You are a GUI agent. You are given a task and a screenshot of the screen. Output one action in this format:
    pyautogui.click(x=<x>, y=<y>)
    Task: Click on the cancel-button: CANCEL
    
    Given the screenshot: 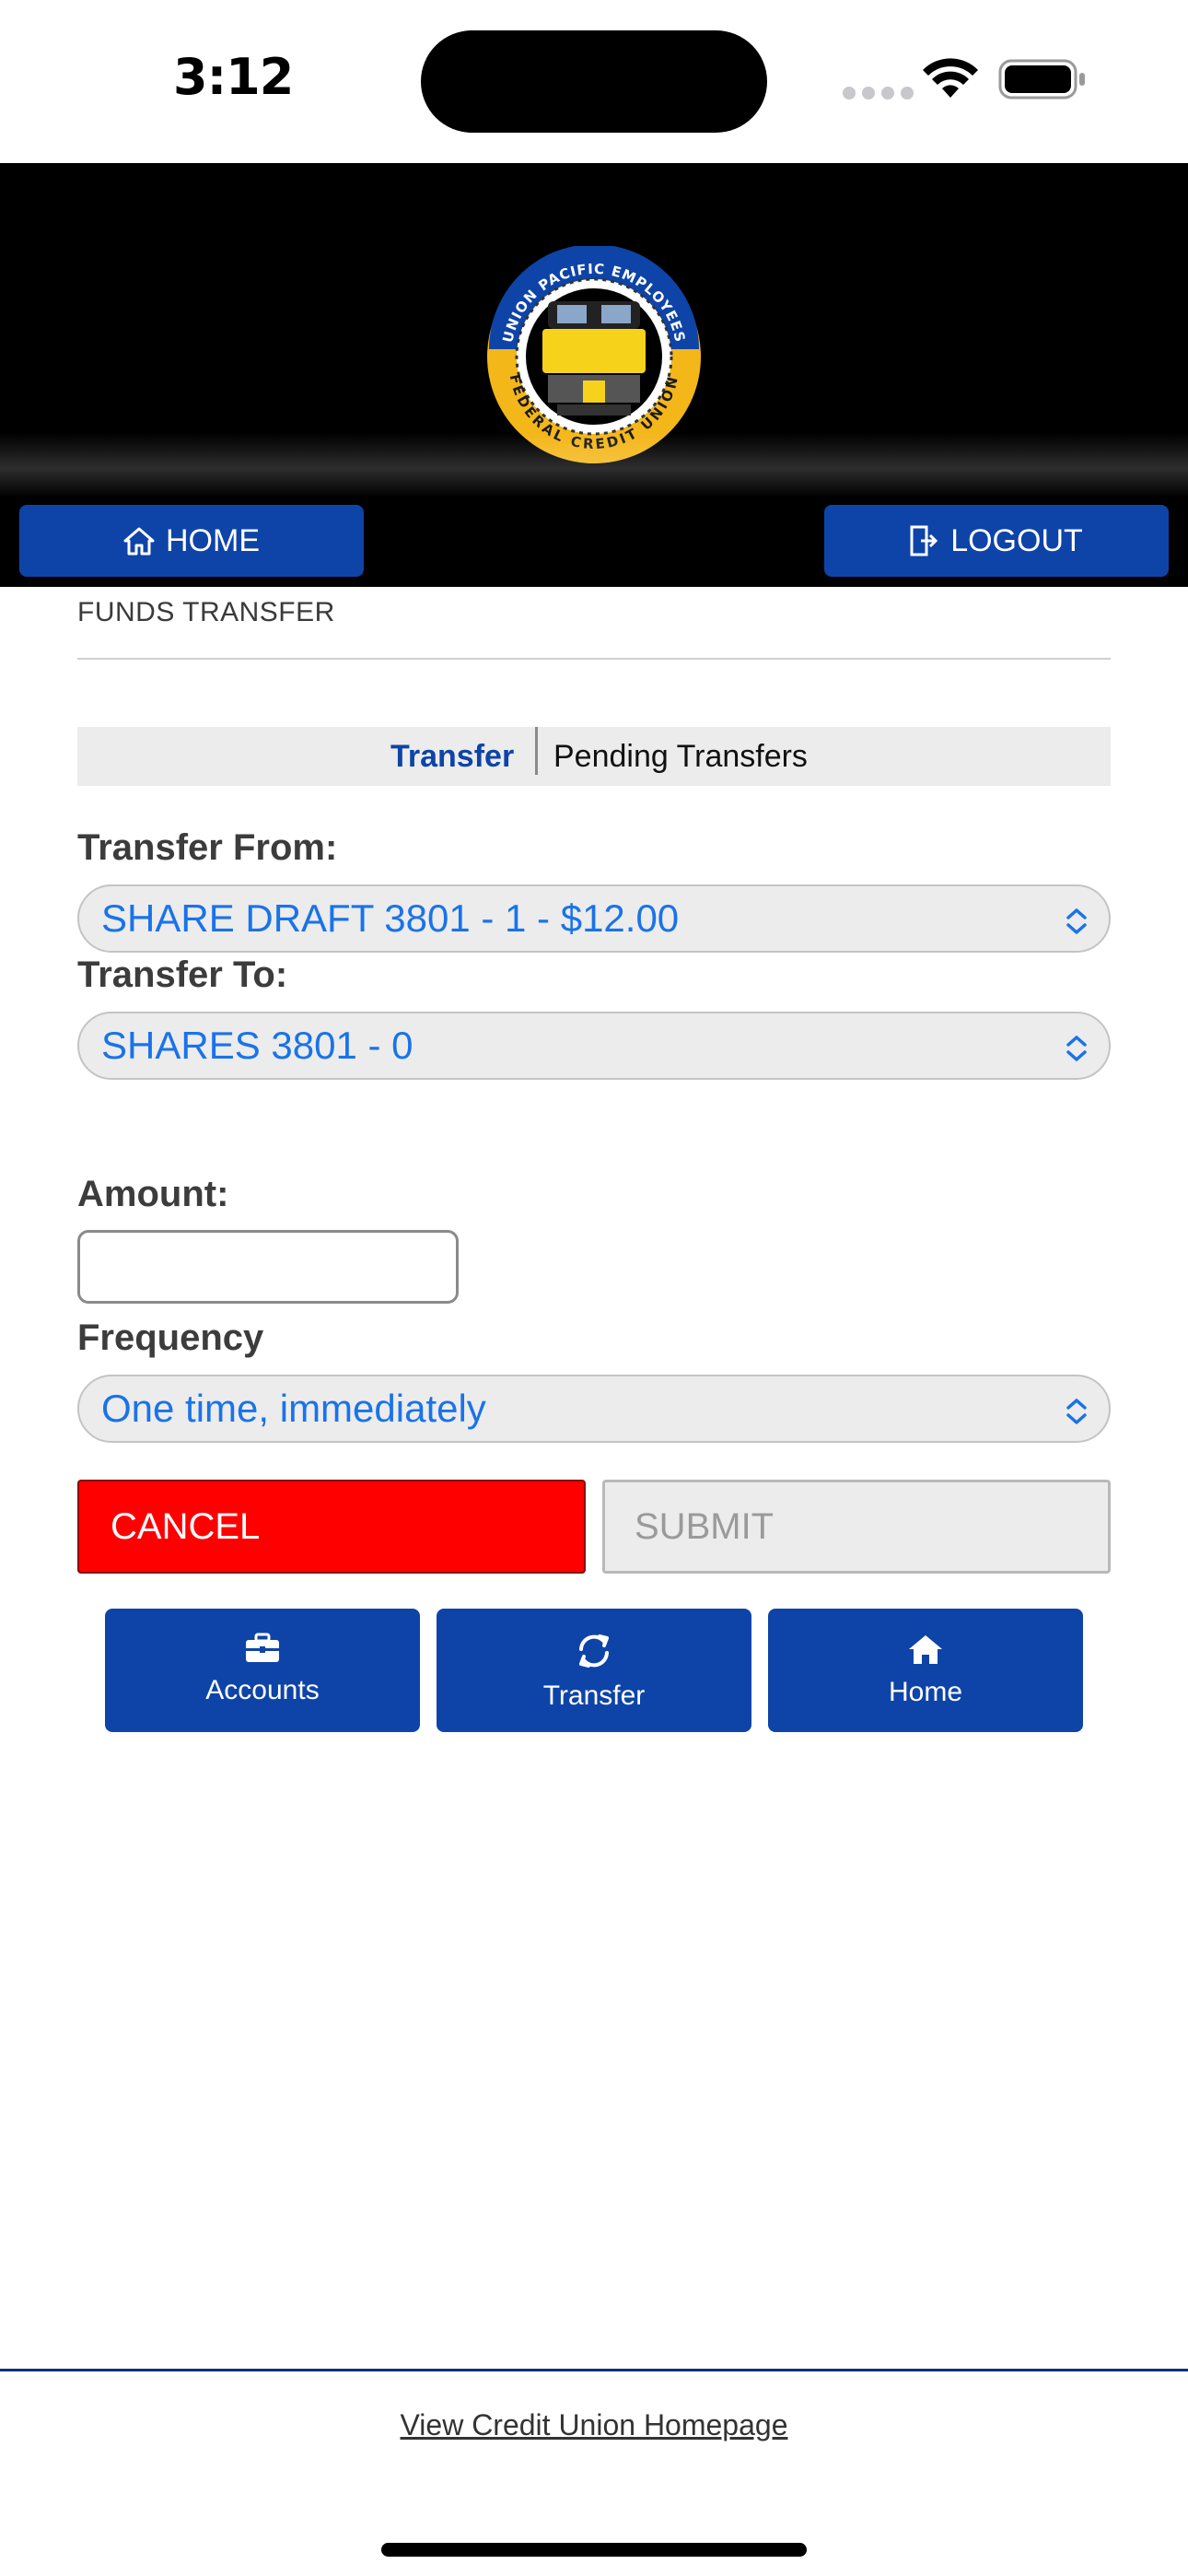 What is the action you would take?
    pyautogui.click(x=331, y=1527)
    